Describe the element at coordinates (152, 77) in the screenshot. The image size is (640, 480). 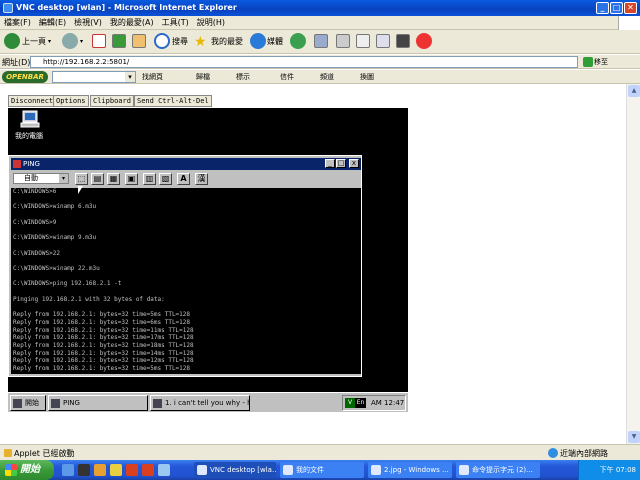
I see `openbar-item-search: 找網頁` at that location.